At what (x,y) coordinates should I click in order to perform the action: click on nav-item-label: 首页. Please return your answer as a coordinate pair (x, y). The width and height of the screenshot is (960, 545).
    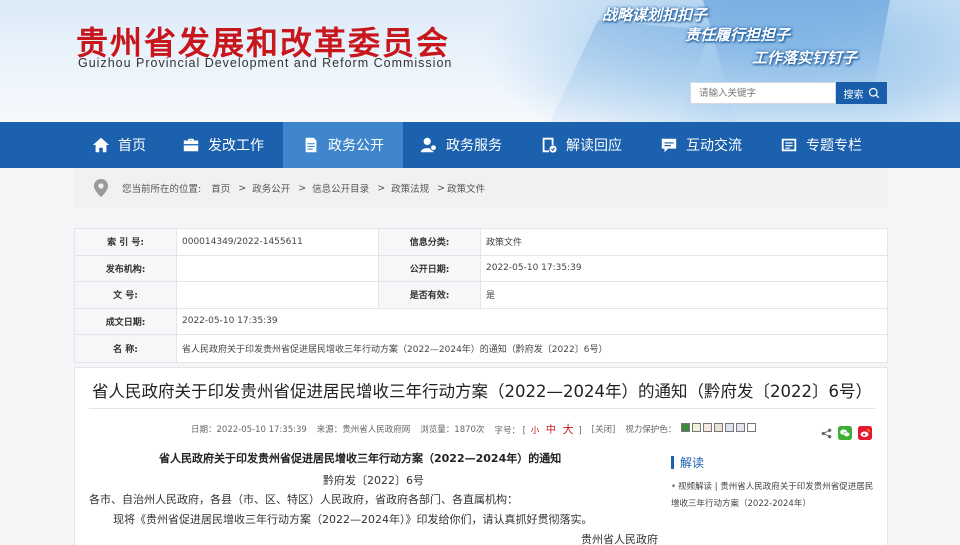
    Looking at the image, I should click on (132, 146).